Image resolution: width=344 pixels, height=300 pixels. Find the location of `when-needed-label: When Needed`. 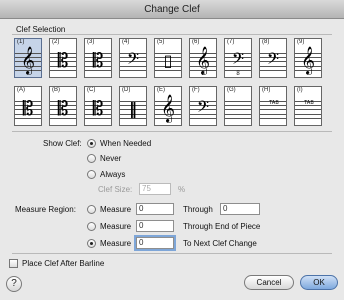

when-needed-label: When Needed is located at coordinates (126, 143).